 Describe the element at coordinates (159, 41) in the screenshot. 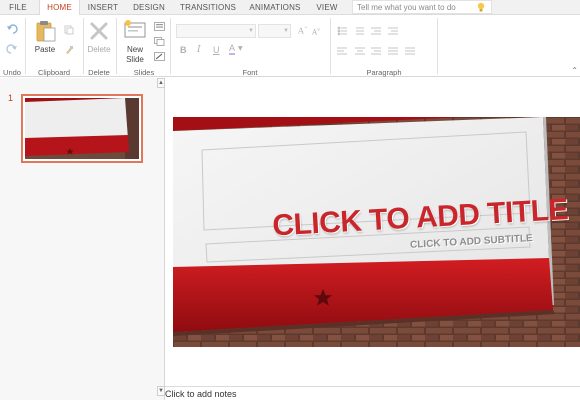

I see `duplicate-icon` at that location.